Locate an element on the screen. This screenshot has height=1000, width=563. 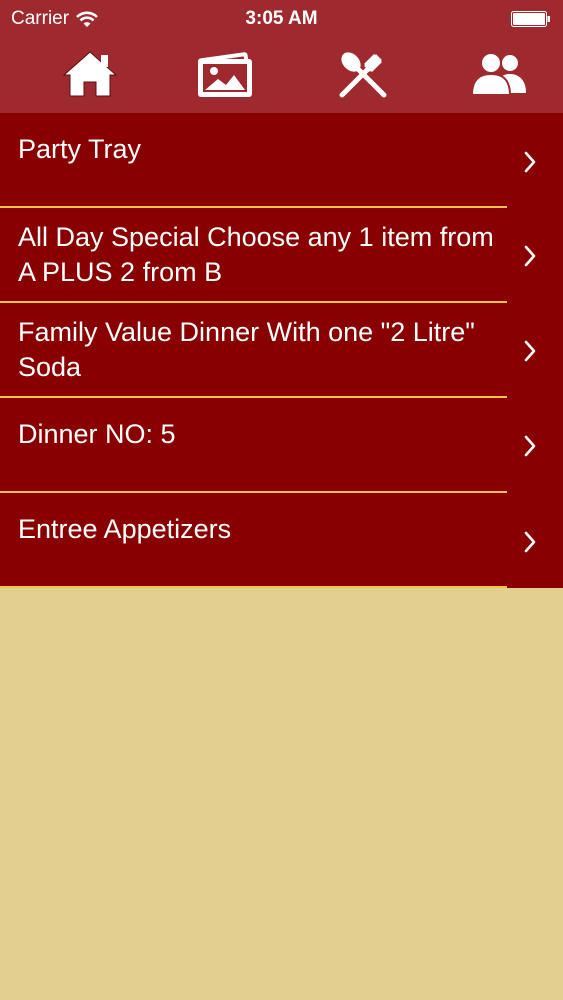
fork-spoon-icon is located at coordinates (363, 75).